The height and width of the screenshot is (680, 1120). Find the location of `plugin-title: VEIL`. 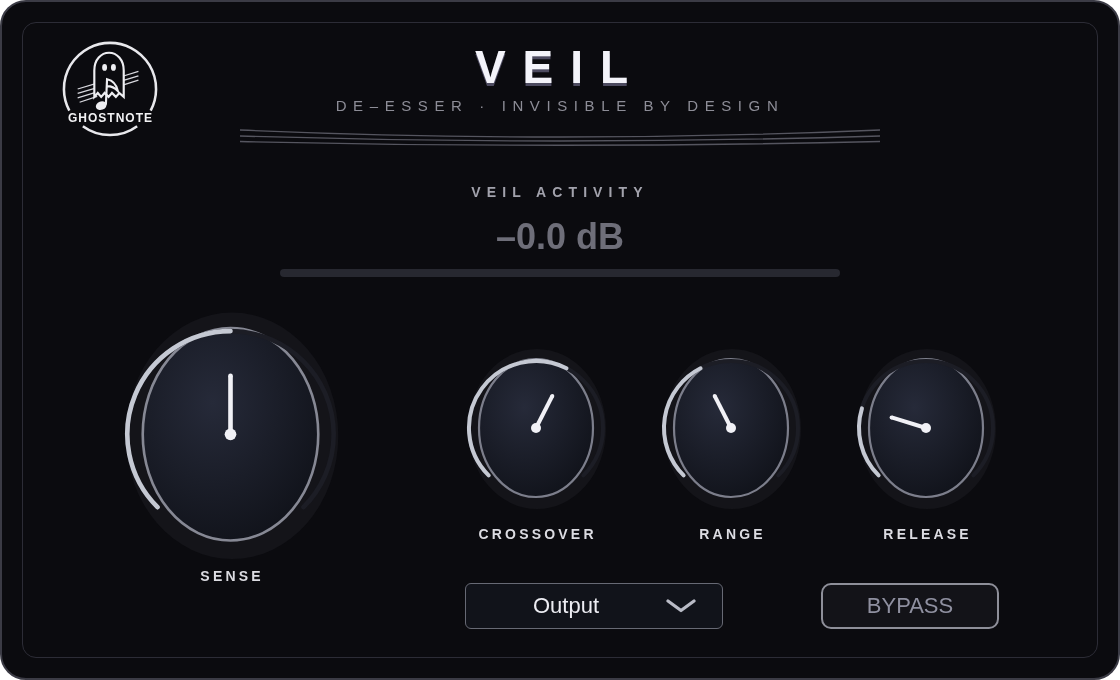

plugin-title: VEIL is located at coordinates (560, 67).